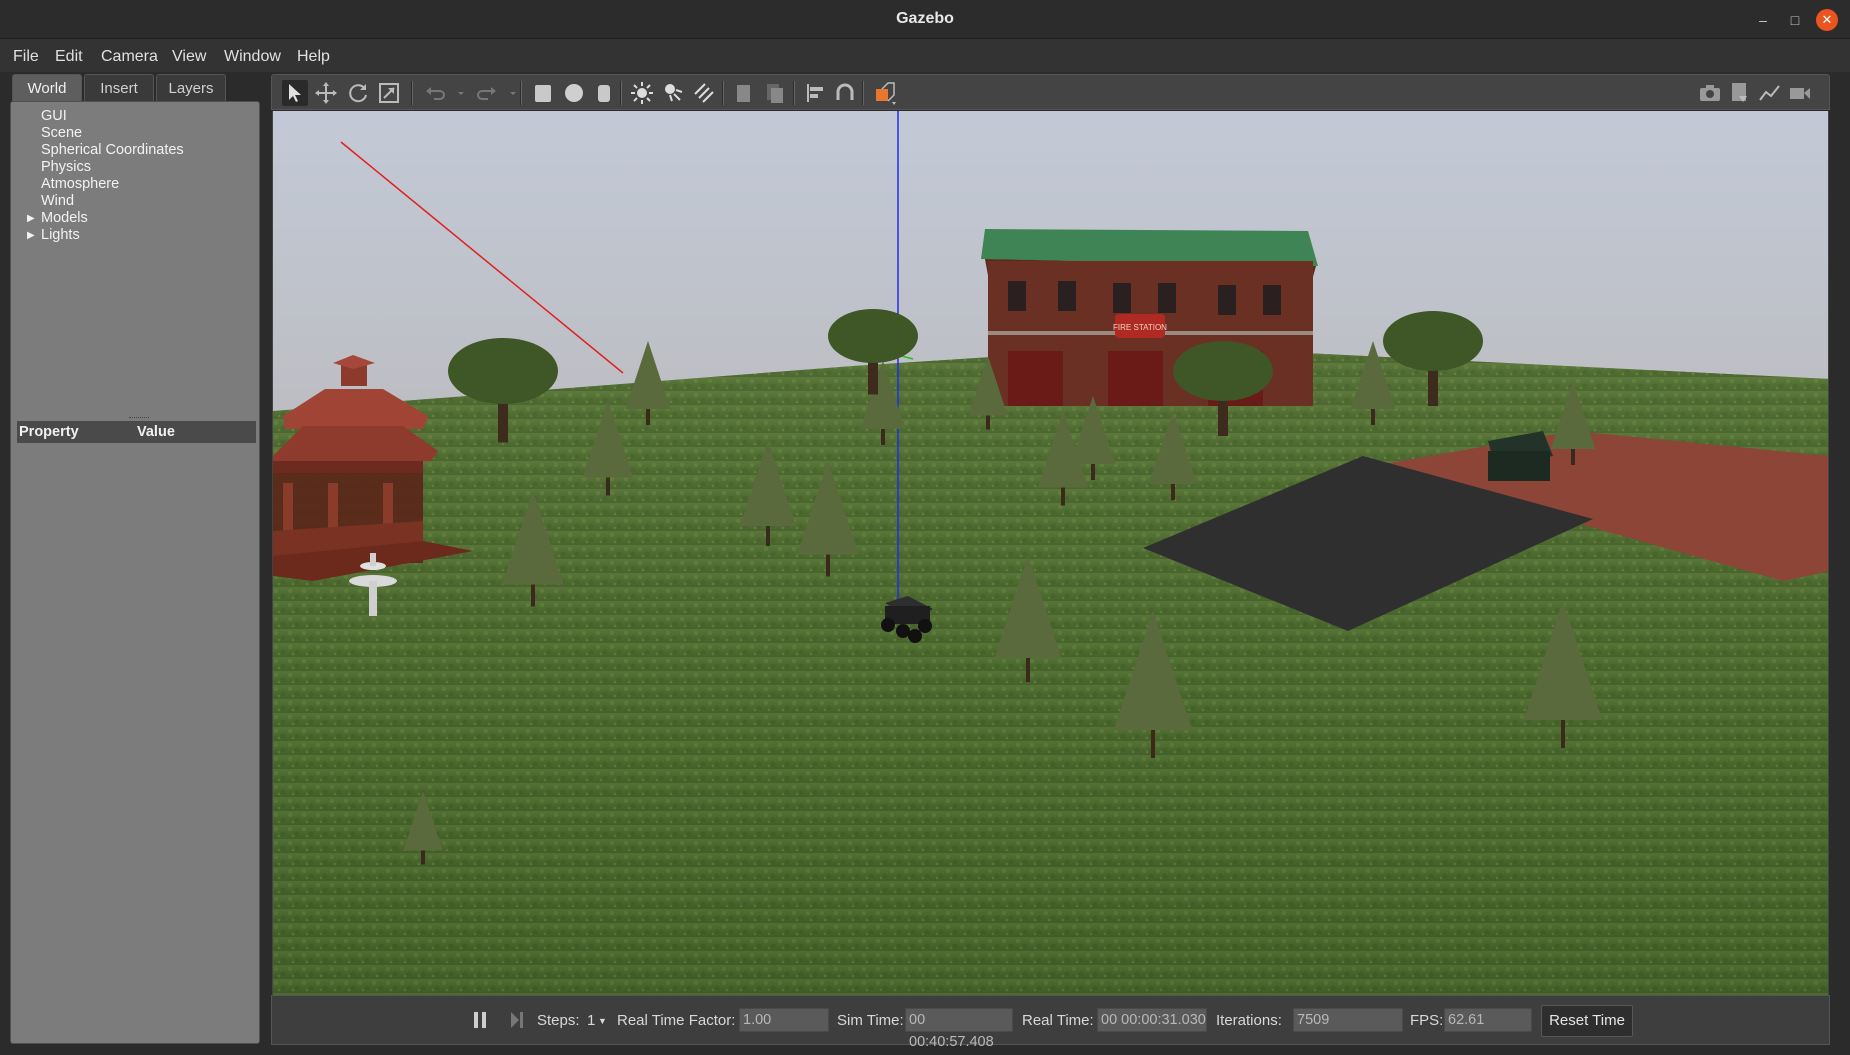 The image size is (1850, 1055). I want to click on real-time-field: 00 00:00:31.030, so click(1152, 1020).